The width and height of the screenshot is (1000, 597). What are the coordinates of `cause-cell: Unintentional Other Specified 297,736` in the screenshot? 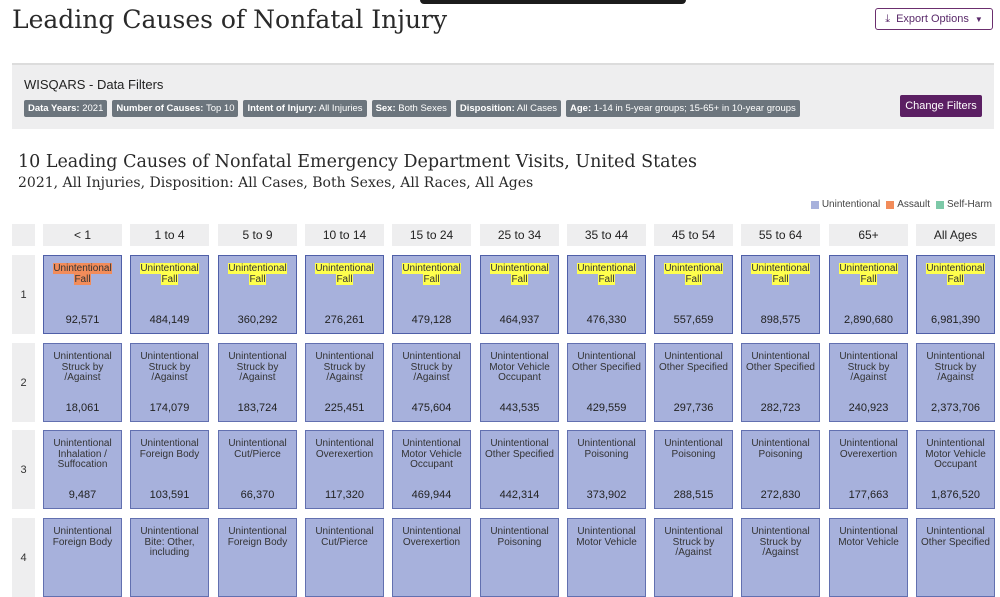 It's located at (693, 382).